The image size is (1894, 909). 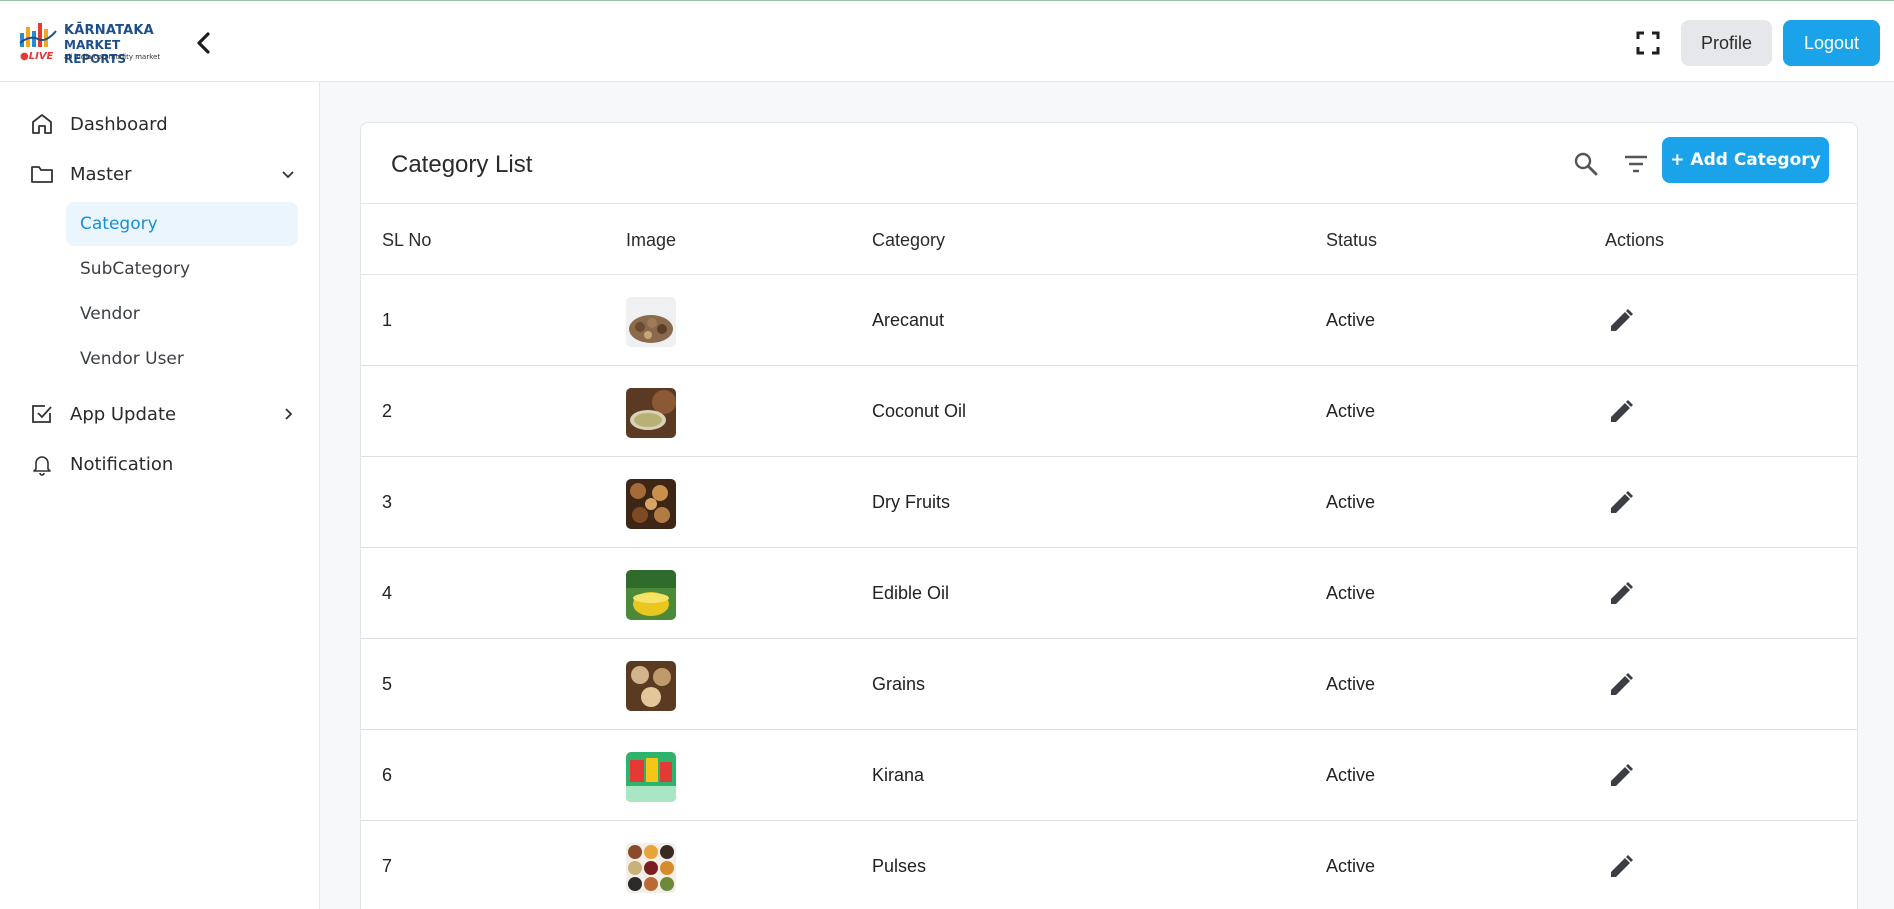 I want to click on sidebar-item-notification: Notification, so click(x=163, y=464).